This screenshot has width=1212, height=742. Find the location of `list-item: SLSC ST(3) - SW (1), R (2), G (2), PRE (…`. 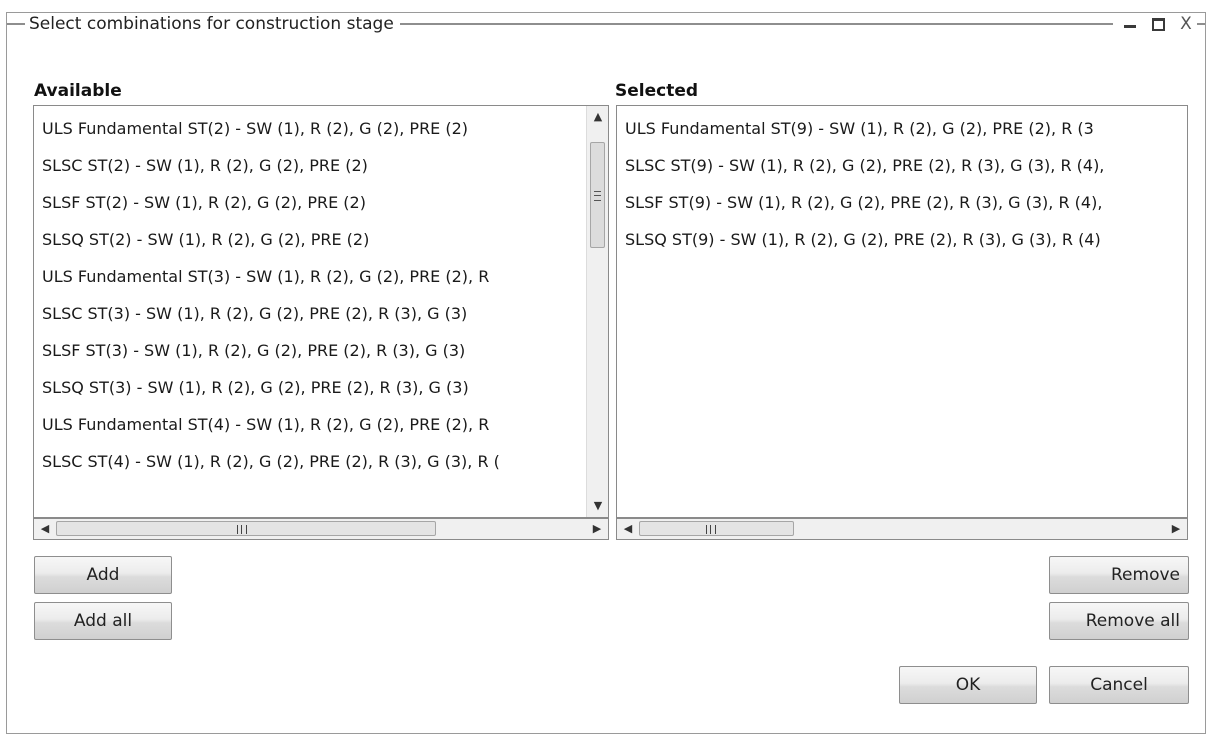

list-item: SLSC ST(3) - SW (1), R (2), G (2), PRE (… is located at coordinates (267, 313).